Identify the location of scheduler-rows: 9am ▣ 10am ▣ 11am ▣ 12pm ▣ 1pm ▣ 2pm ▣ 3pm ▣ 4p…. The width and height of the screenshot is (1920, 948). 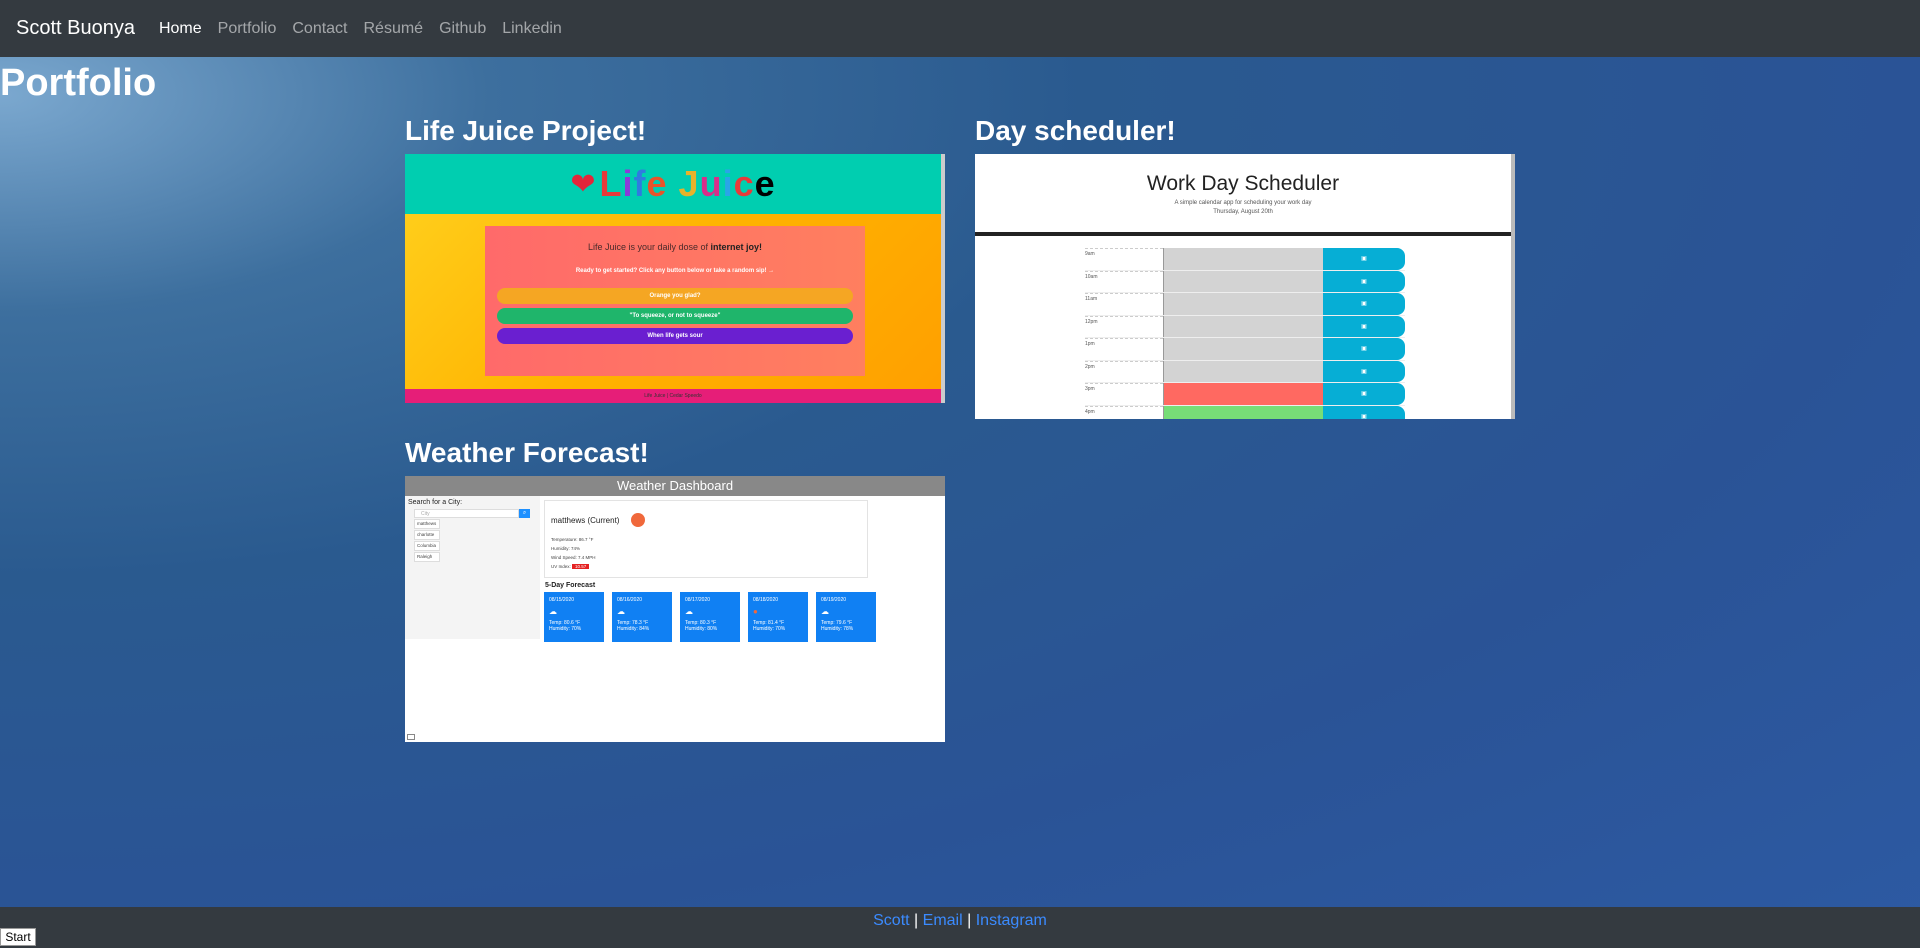
(1245, 333).